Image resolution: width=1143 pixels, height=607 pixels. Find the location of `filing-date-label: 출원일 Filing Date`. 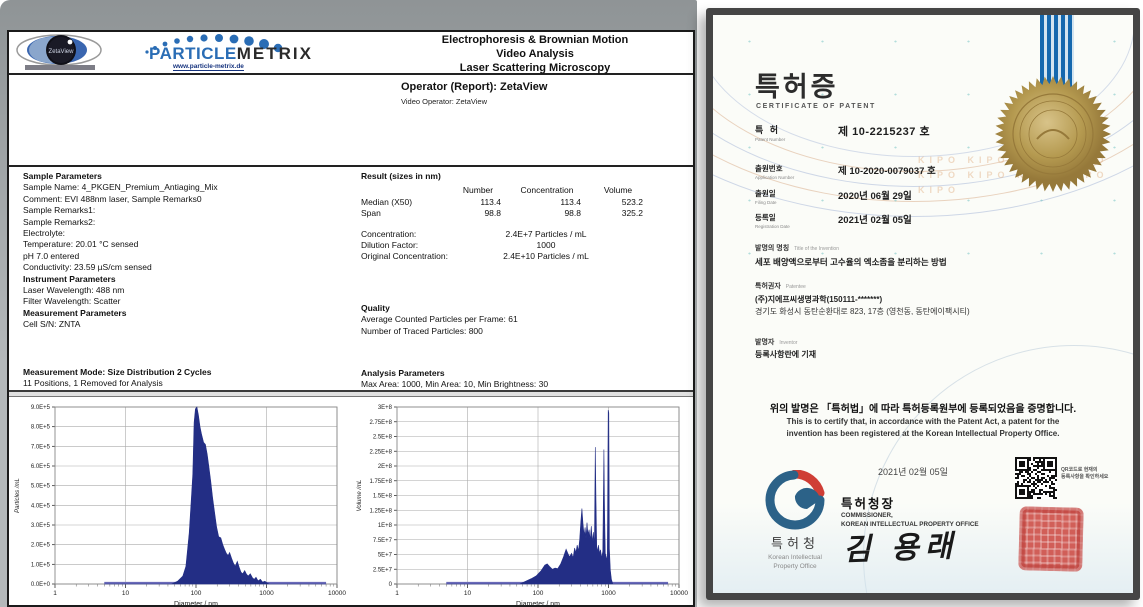

filing-date-label: 출원일 Filing Date is located at coordinates (766, 197).